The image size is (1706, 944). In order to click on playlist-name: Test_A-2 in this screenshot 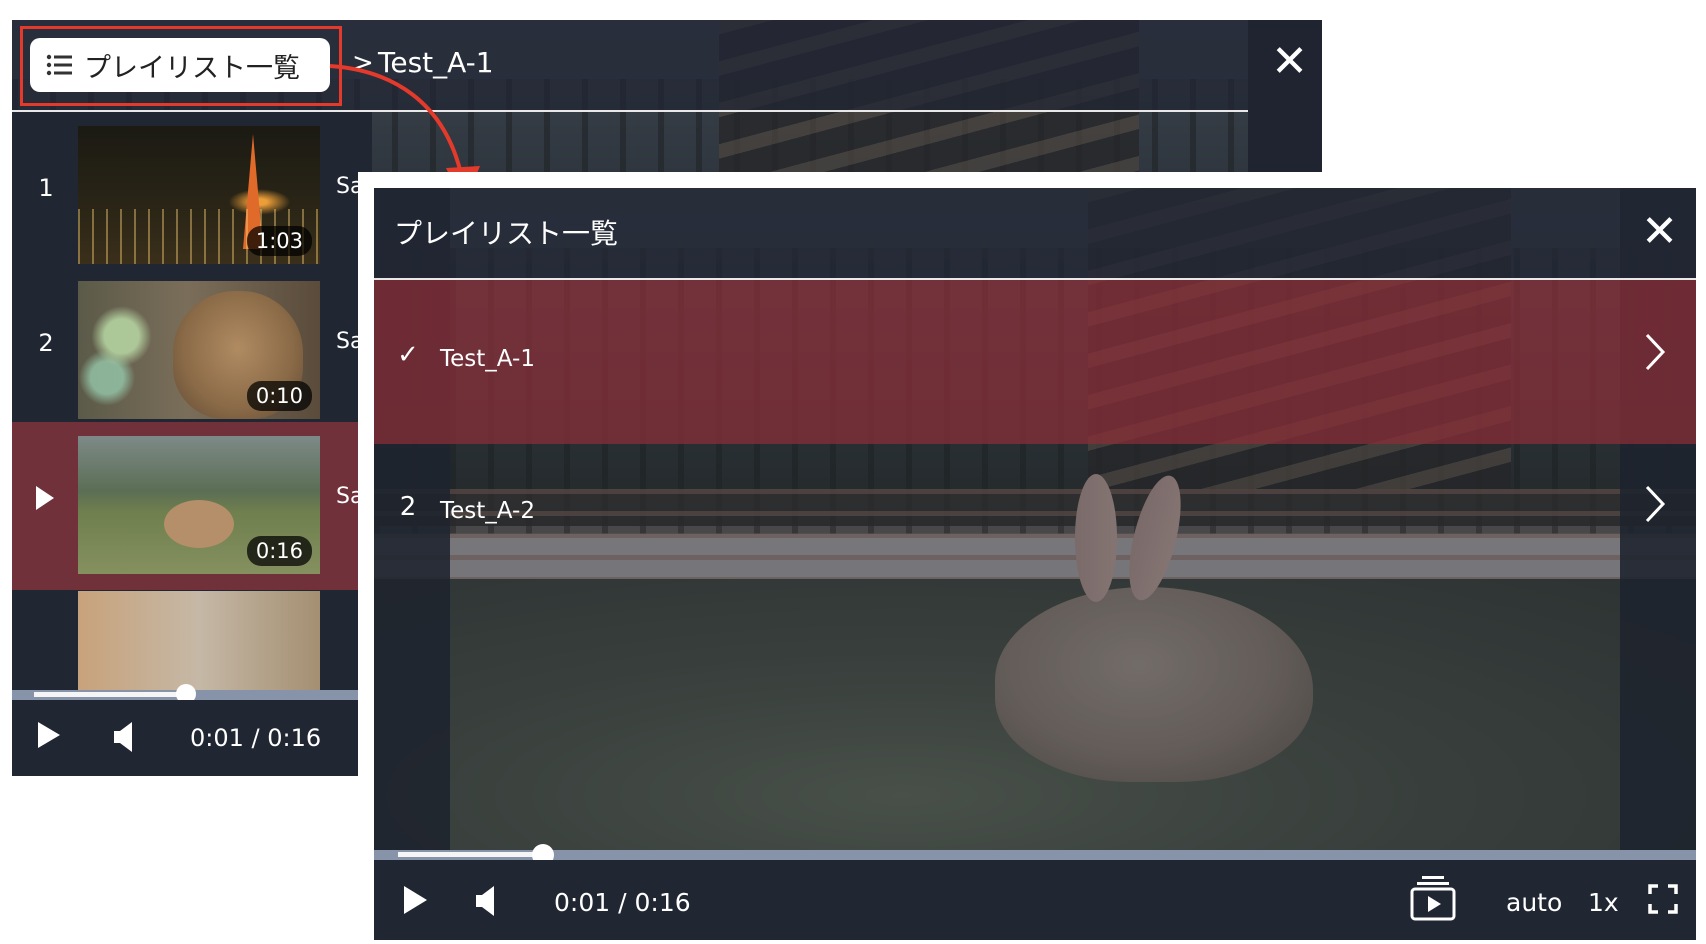, I will do `click(487, 511)`.